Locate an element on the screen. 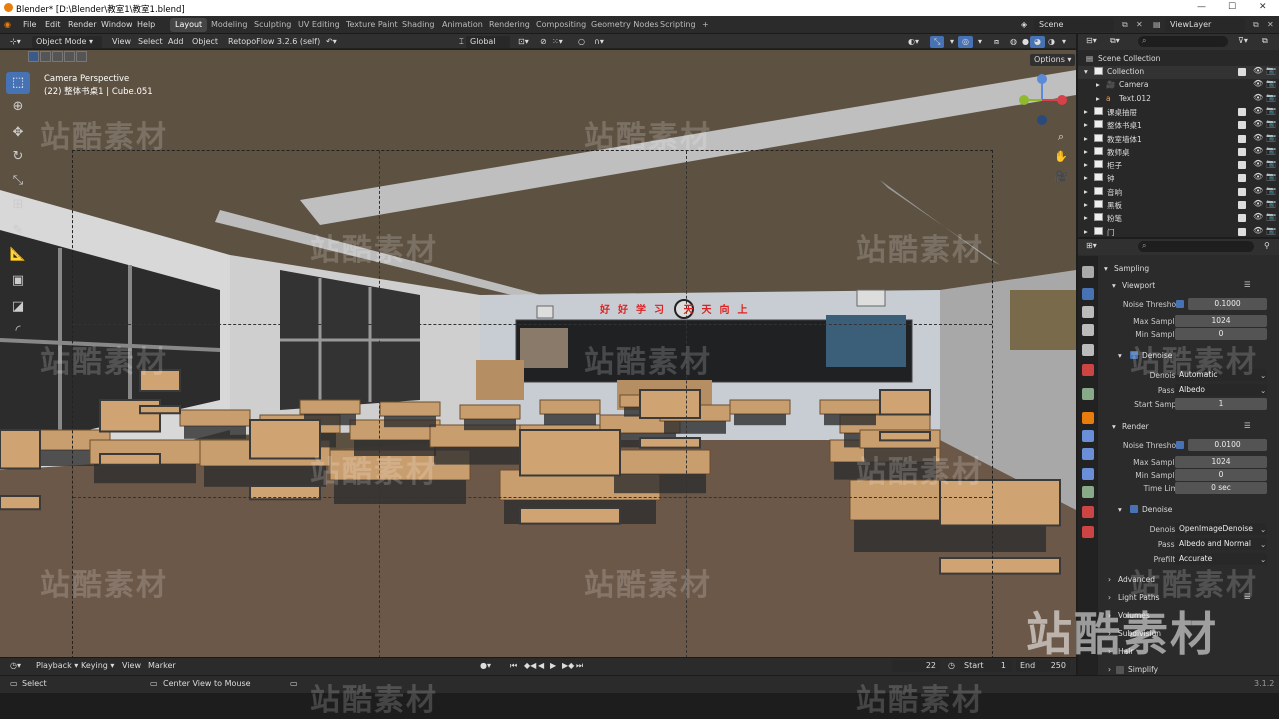 The image size is (1279, 719). menu-help: Help is located at coordinates (146, 24).